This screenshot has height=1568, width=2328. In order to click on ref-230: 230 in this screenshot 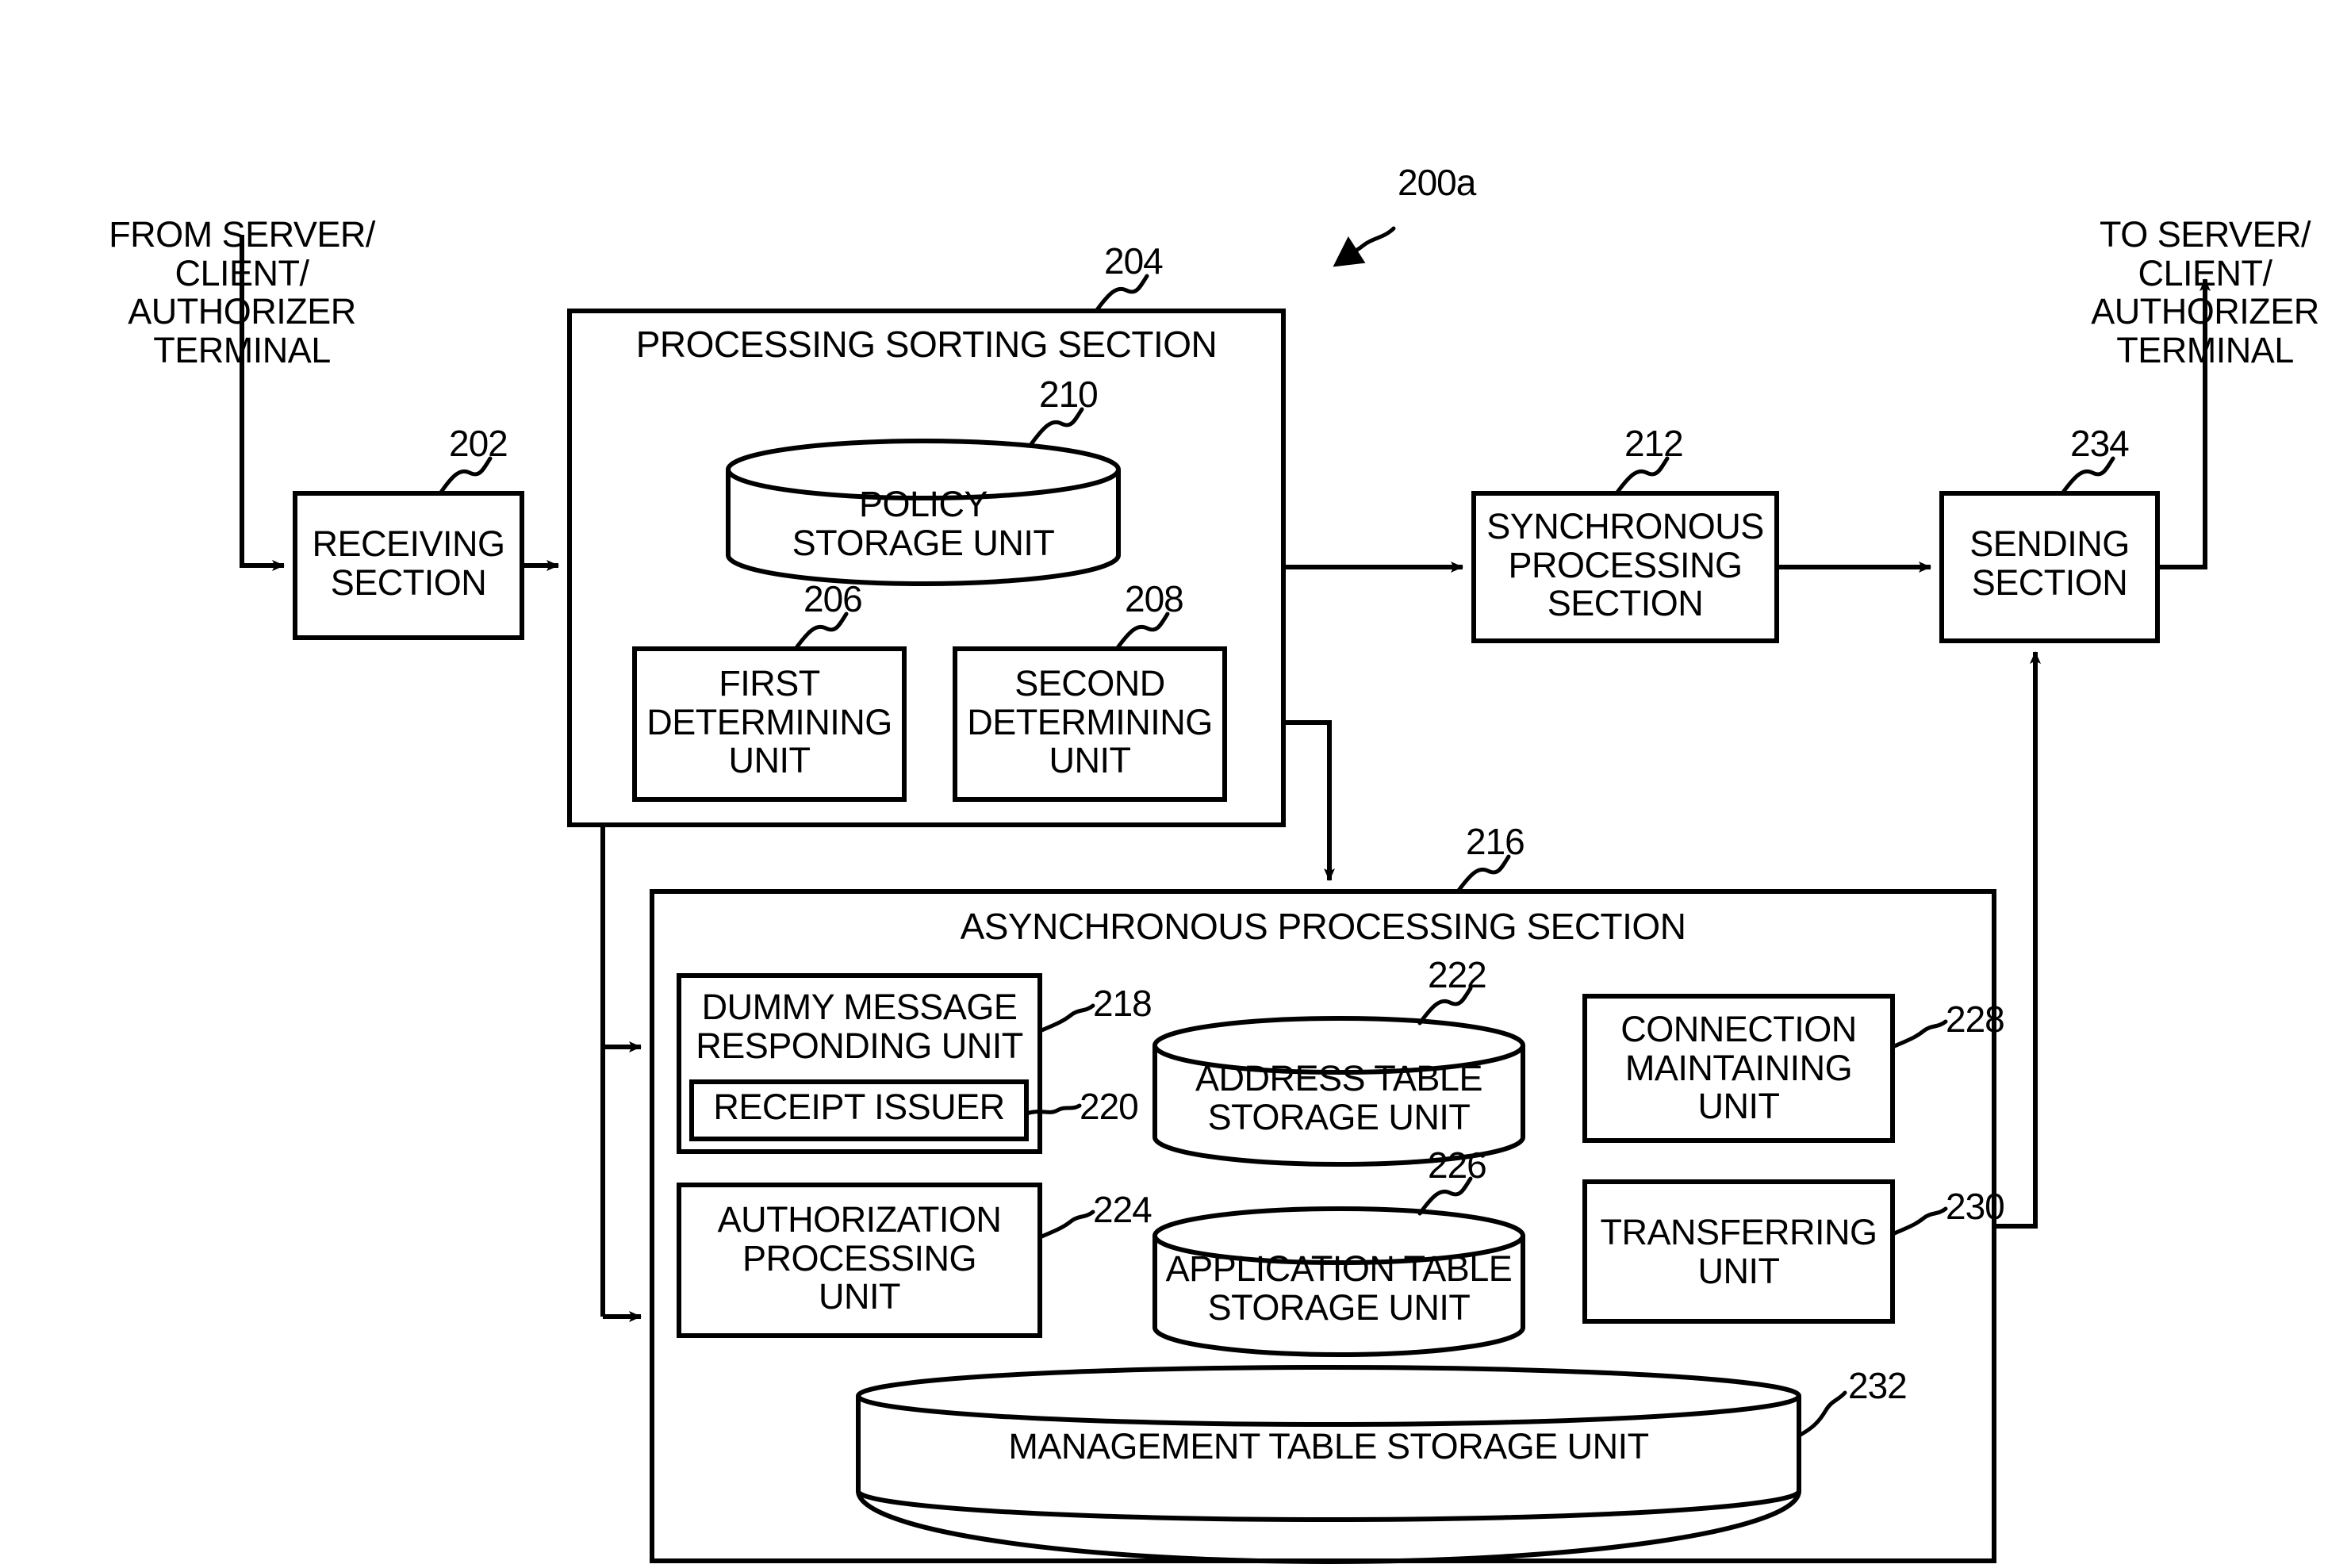, I will do `click(1976, 1206)`.